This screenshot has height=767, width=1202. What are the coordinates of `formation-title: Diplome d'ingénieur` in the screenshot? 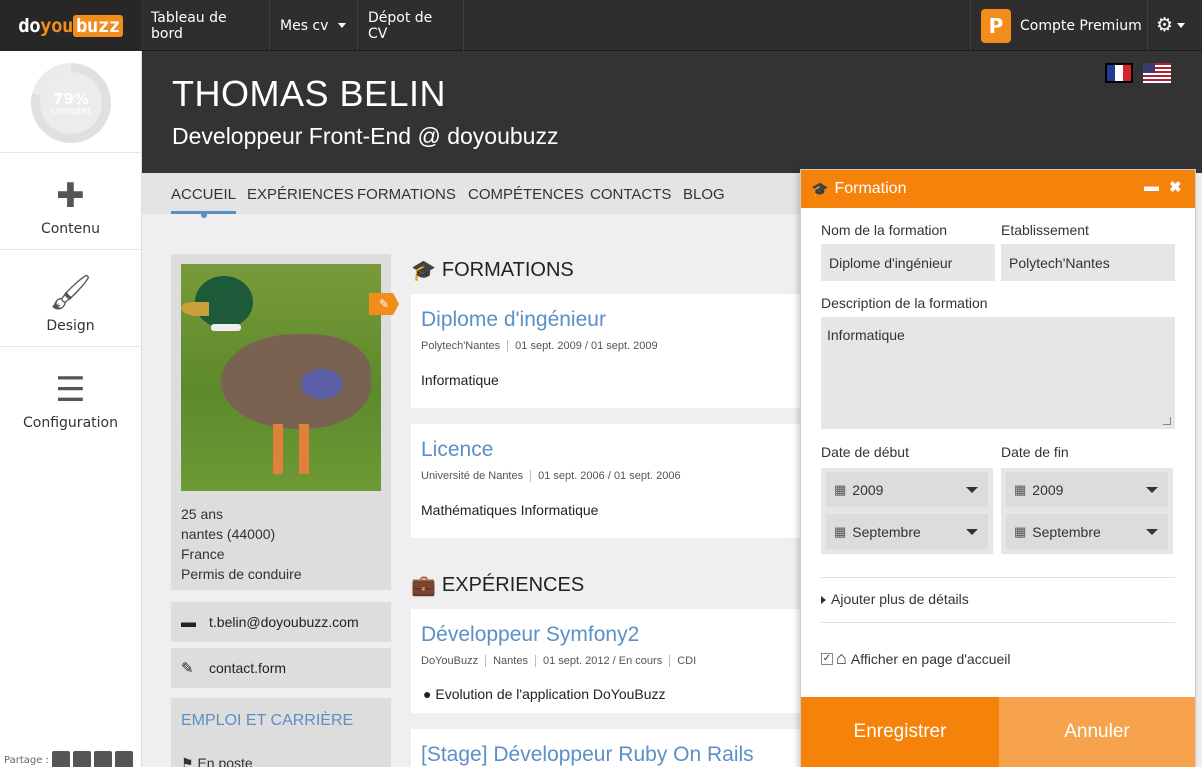 It's located at (513, 320).